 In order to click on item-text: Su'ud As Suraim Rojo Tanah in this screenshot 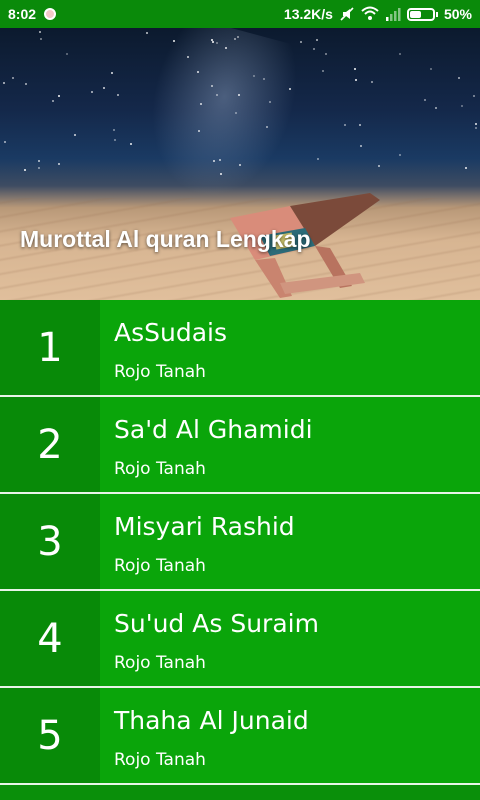, I will do `click(290, 638)`.